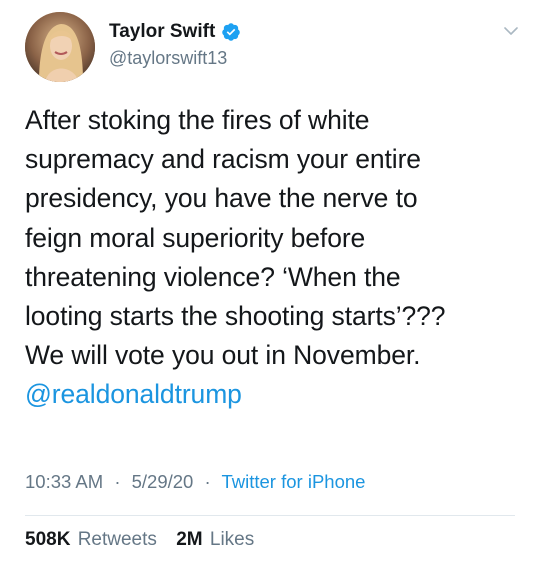  I want to click on tweet-text-line: looting starts the shooting starts’???, so click(235, 316).